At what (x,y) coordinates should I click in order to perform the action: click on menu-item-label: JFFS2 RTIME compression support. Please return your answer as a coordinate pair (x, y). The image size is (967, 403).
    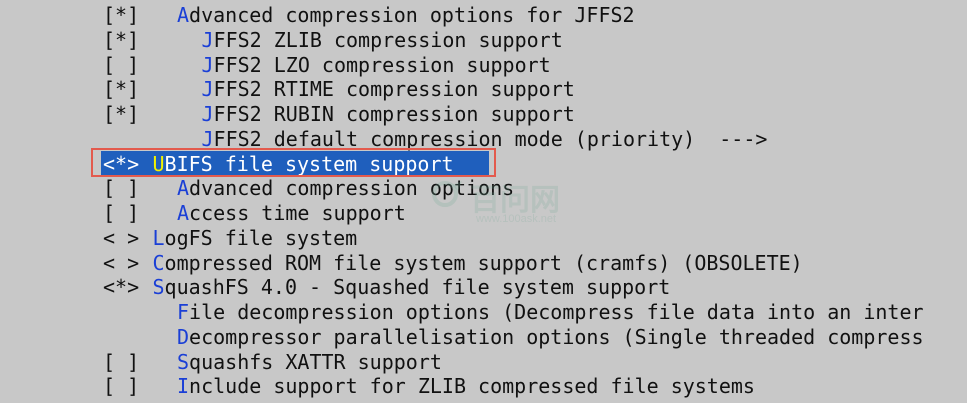
    Looking at the image, I should click on (388, 89).